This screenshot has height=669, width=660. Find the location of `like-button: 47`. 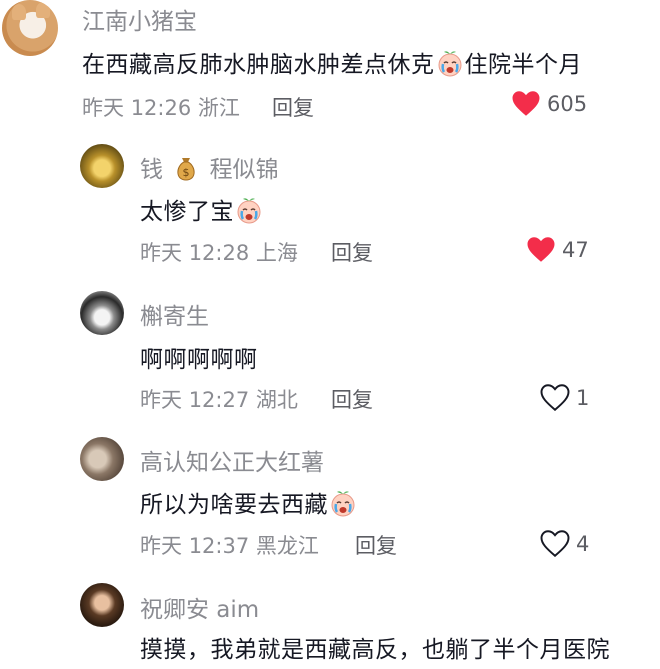

like-button: 47 is located at coordinates (557, 249).